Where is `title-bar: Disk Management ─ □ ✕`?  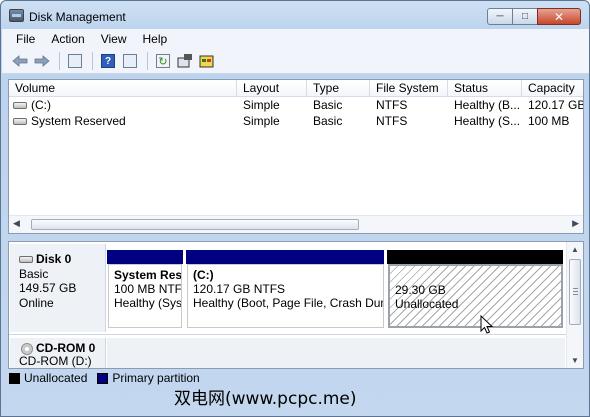
title-bar: Disk Management ─ □ ✕ is located at coordinates (295, 15).